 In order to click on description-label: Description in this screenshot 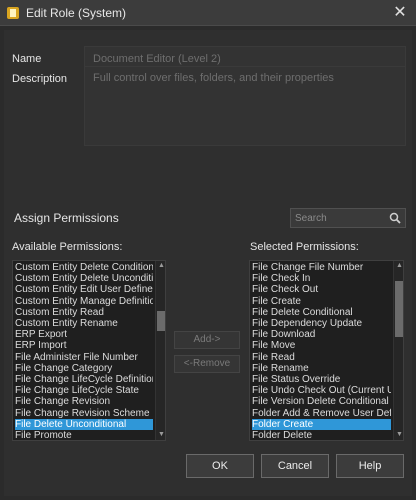, I will do `click(40, 79)`.